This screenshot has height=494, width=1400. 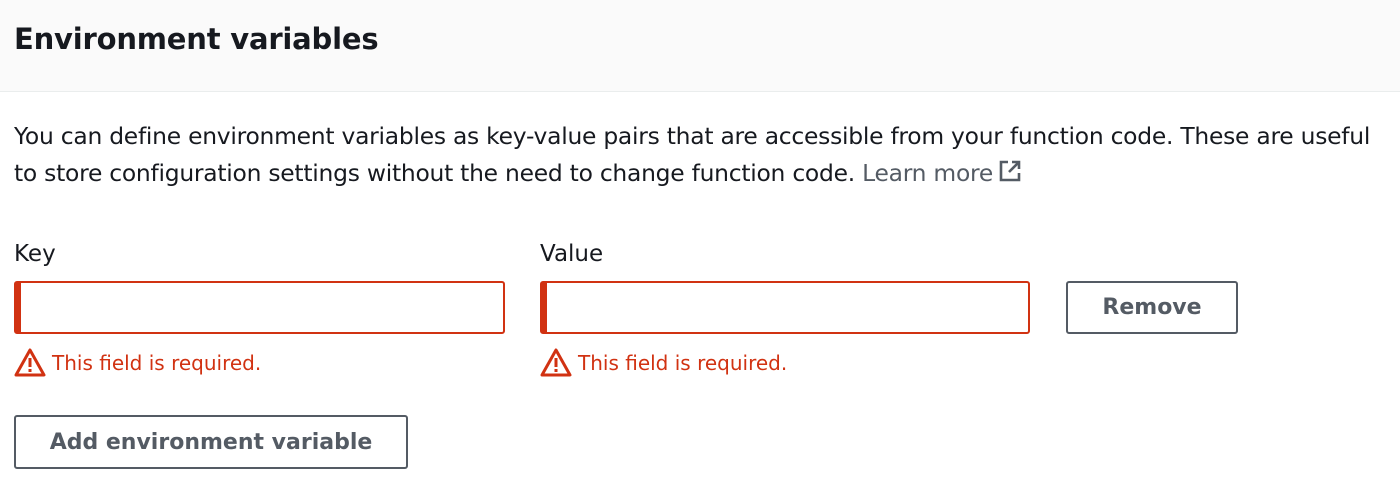 I want to click on key-error: This field is required., so click(x=137, y=363).